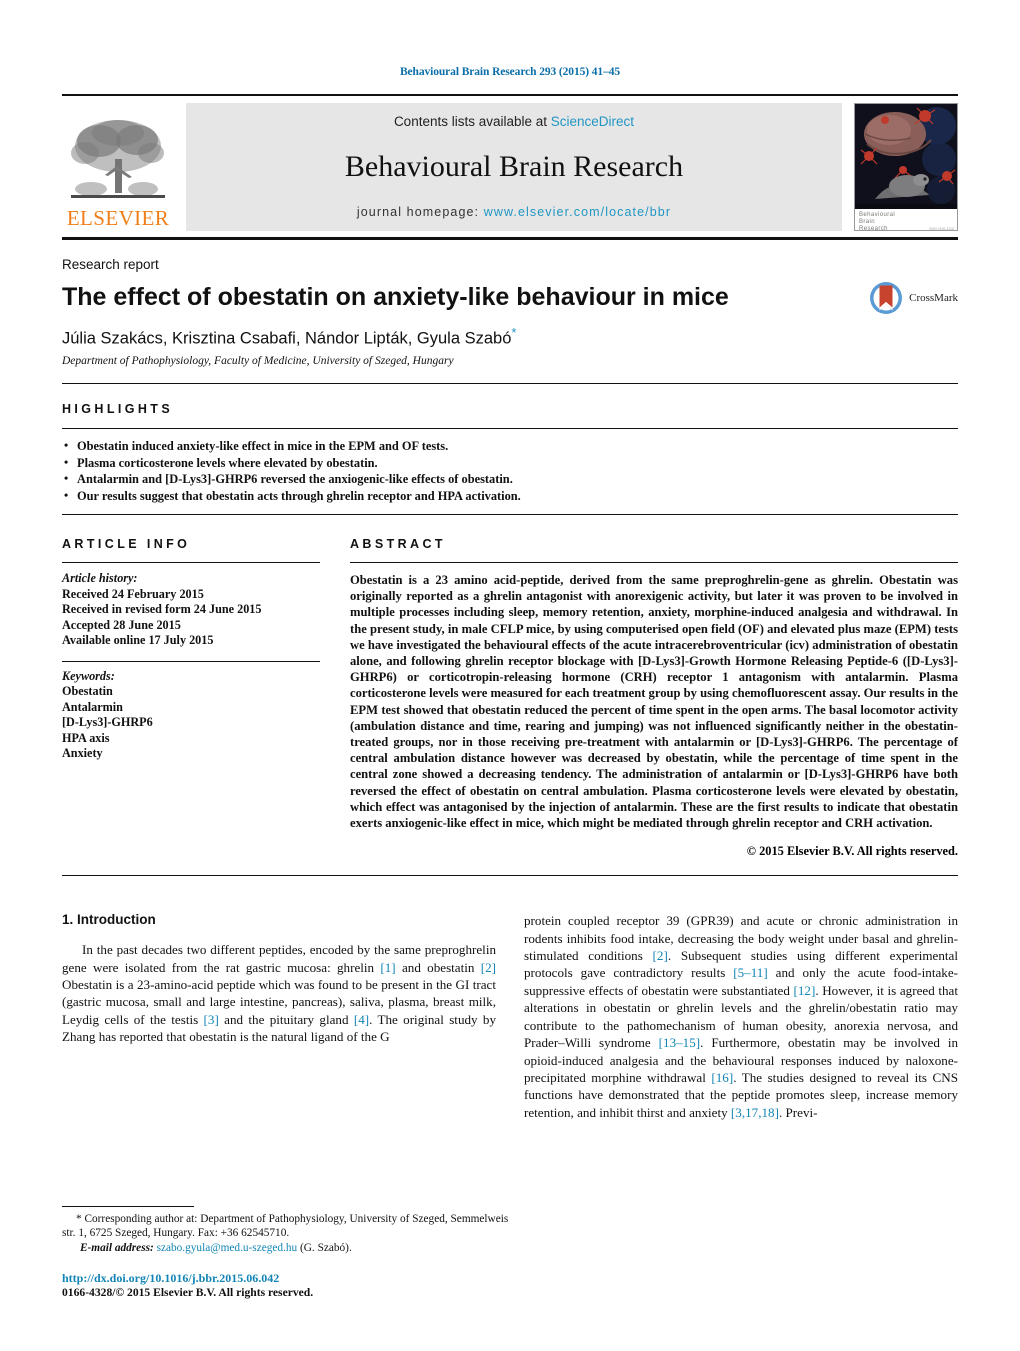 The image size is (1020, 1351). I want to click on cover-caption-line-1: Behavioural, so click(877, 215).